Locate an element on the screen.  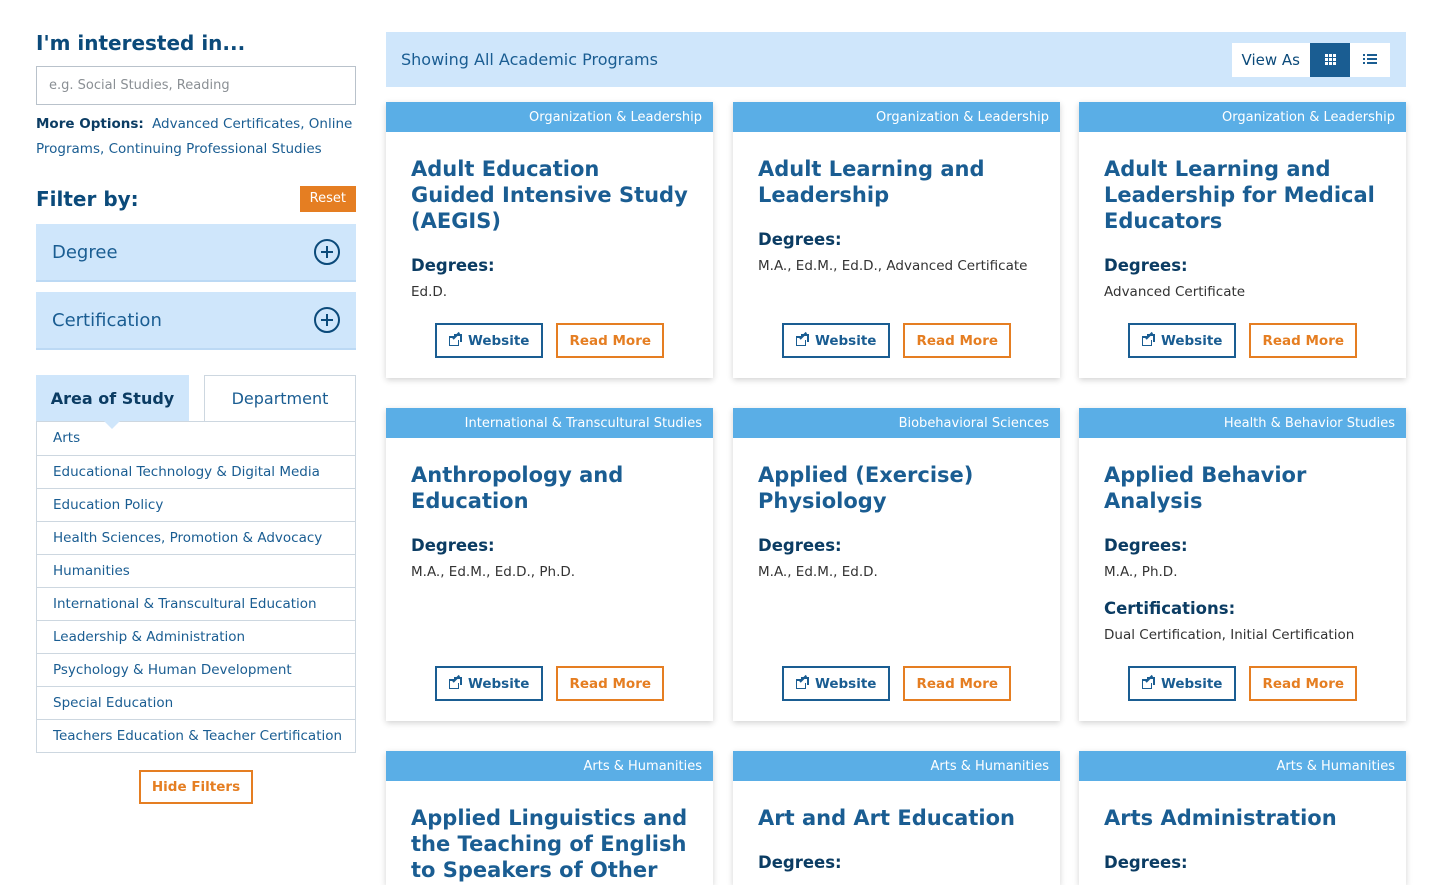
degrees-value: Advanced Certificate is located at coordinates (1175, 292).